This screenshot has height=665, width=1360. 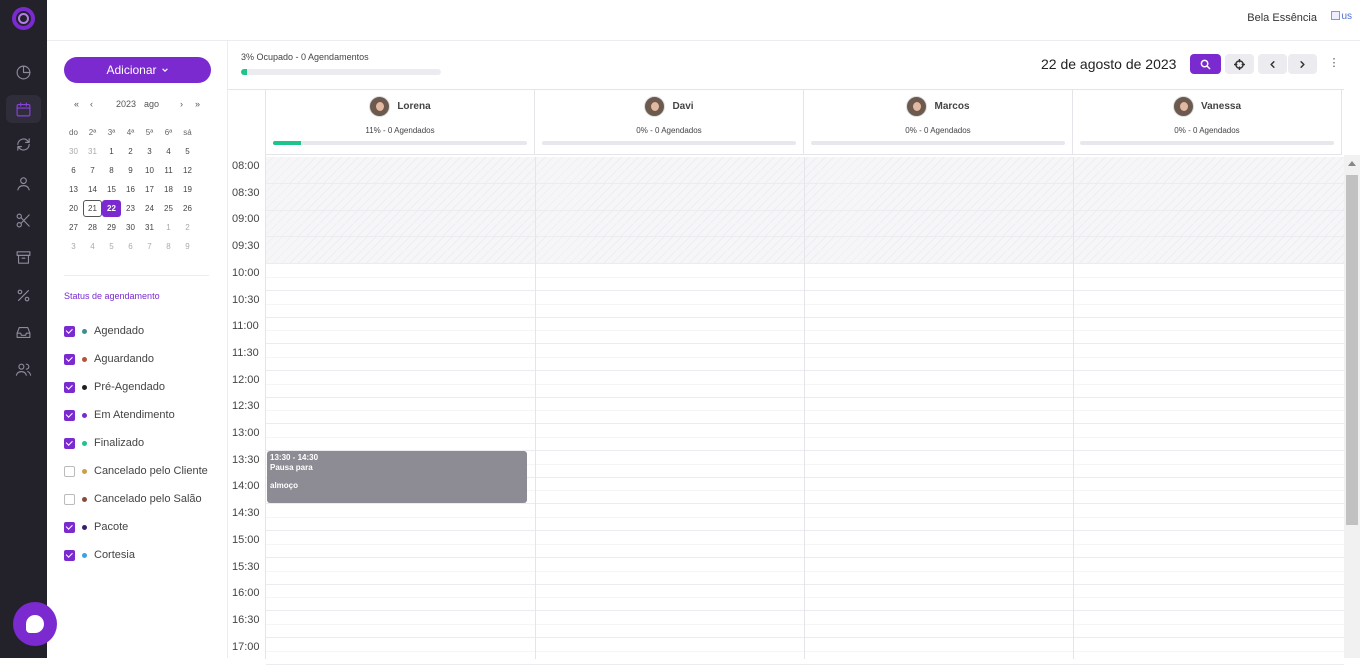 What do you see at coordinates (130, 189) in the screenshot?
I see `calendar-day: 16` at bounding box center [130, 189].